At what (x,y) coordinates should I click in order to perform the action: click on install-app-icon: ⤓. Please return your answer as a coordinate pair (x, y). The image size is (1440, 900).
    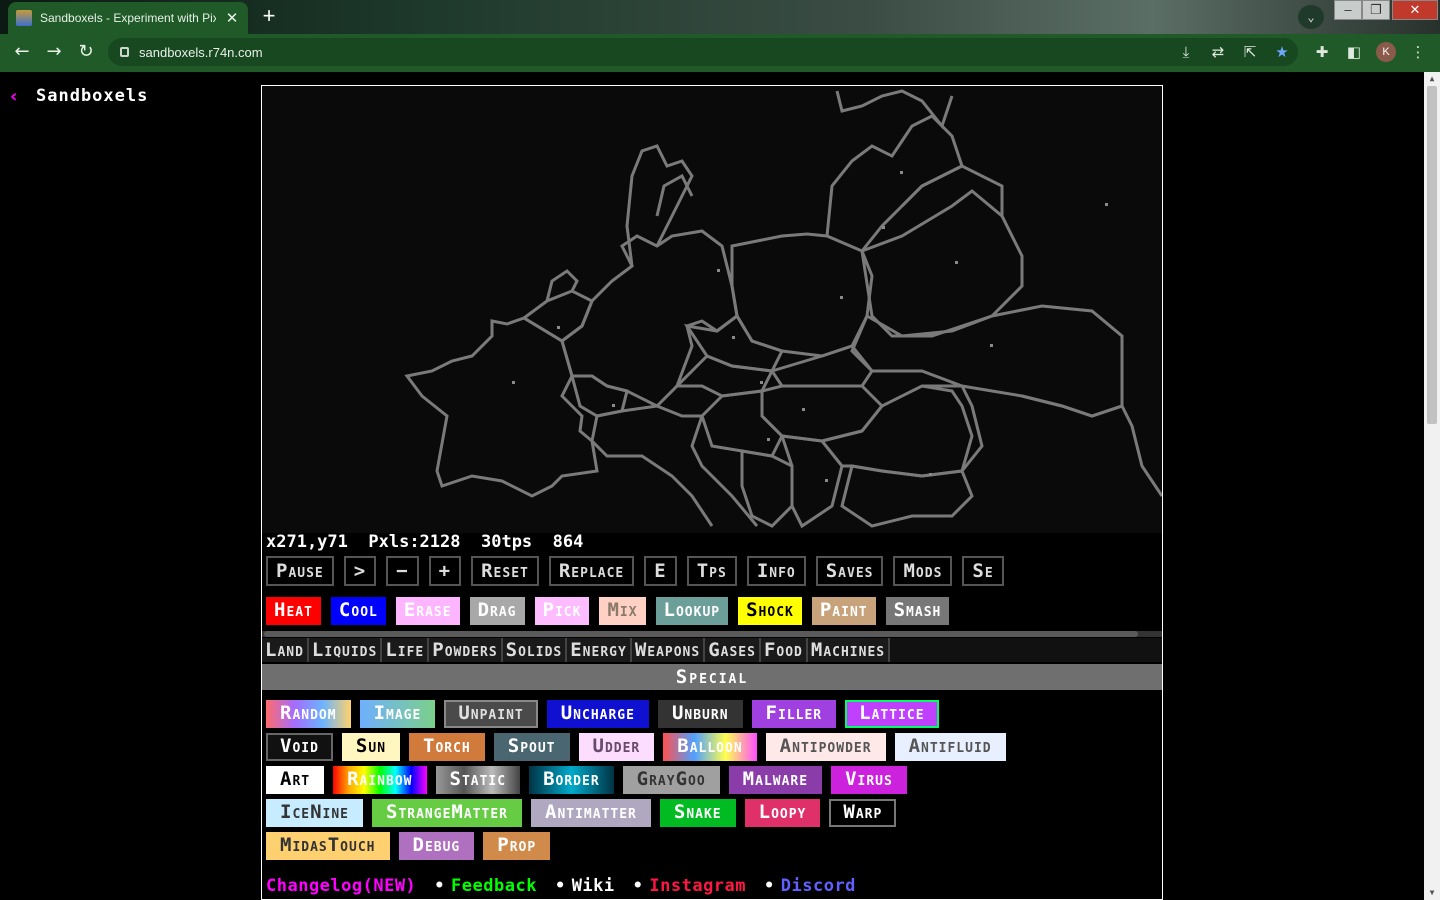
    Looking at the image, I should click on (1186, 52).